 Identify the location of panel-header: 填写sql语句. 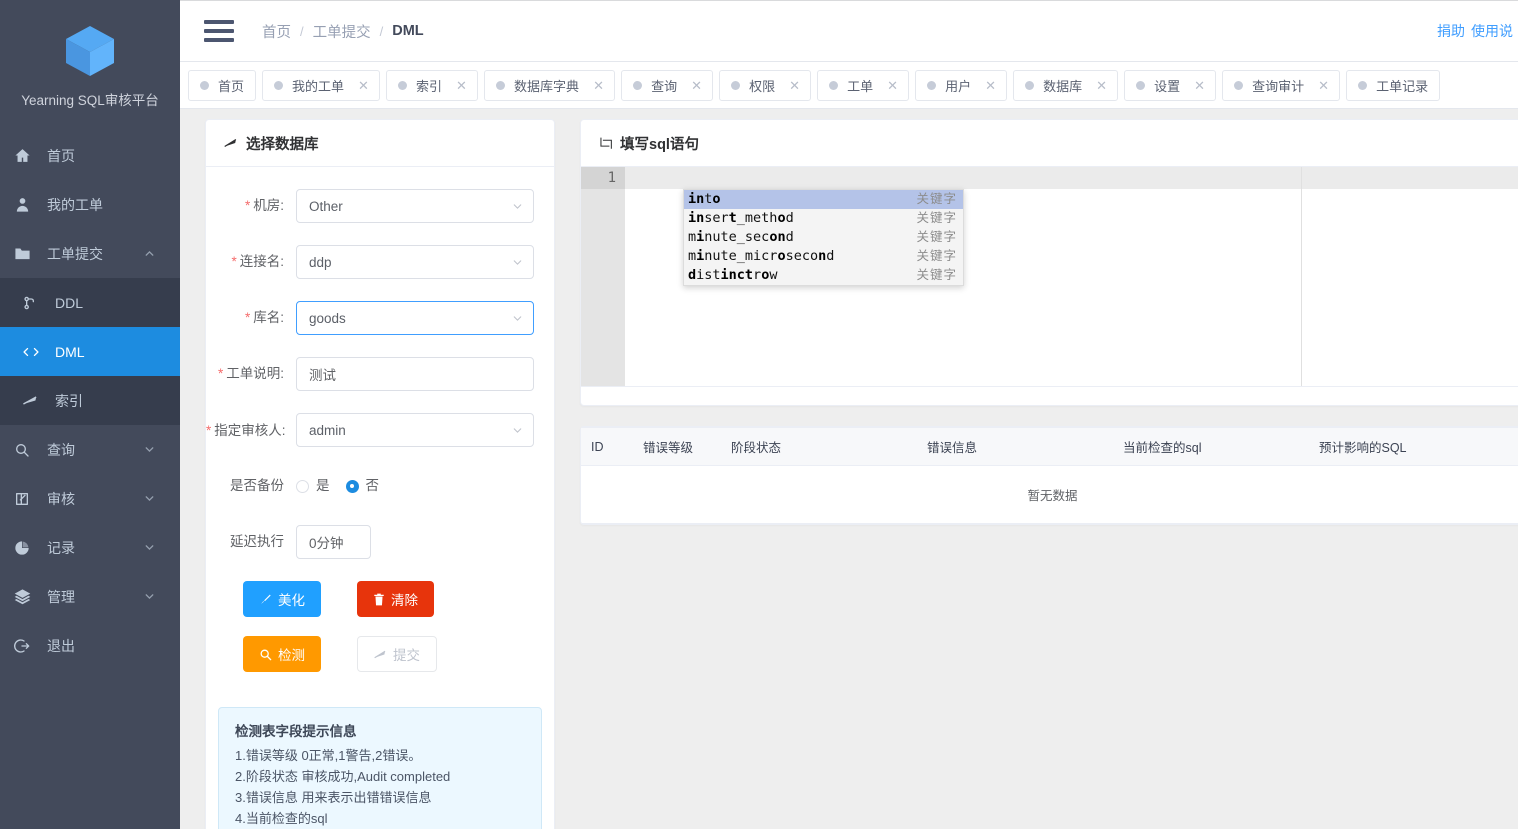
(1049, 143).